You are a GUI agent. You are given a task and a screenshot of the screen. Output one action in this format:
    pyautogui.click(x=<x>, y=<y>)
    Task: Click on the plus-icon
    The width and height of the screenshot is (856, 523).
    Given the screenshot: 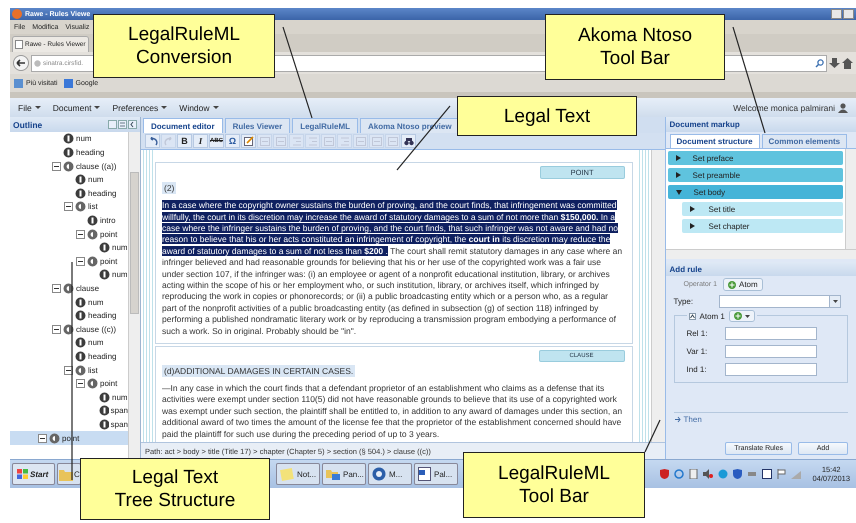 What is the action you would take?
    pyautogui.click(x=738, y=316)
    